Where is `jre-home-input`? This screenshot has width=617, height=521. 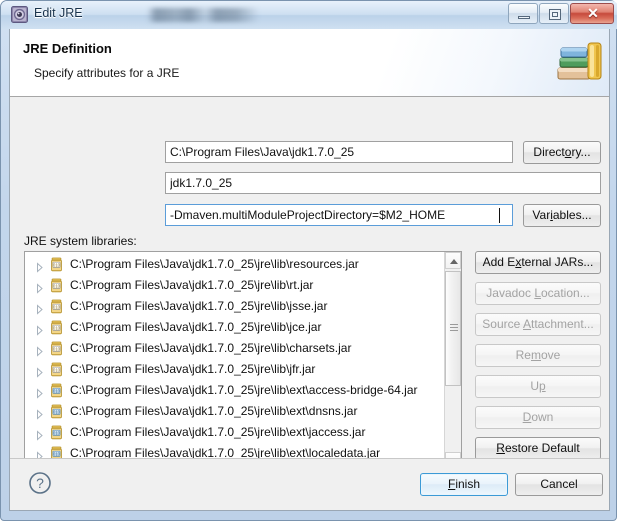 jre-home-input is located at coordinates (339, 152).